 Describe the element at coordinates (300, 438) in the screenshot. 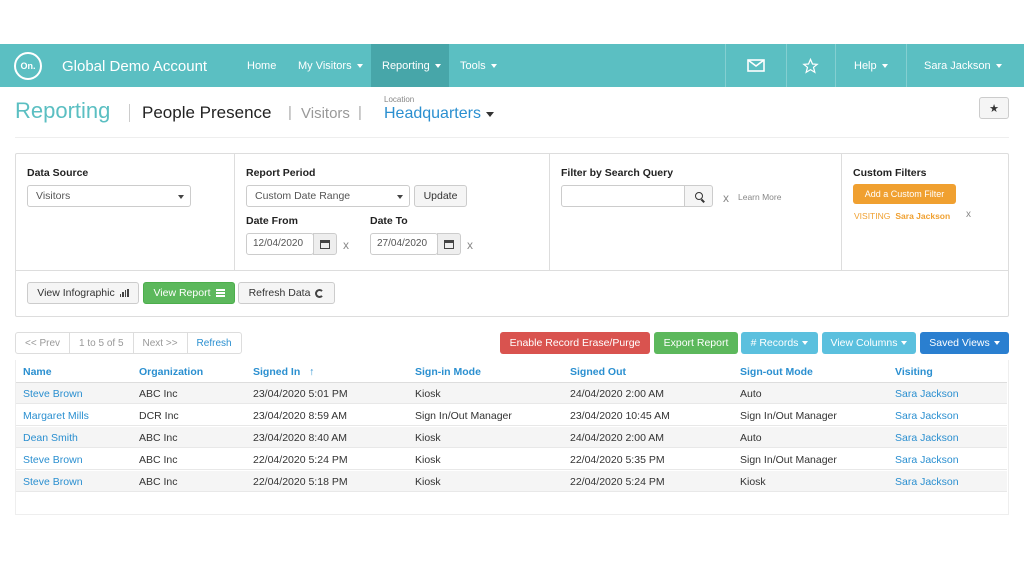

I see `signed-in-cell: 23/04/2020 8:40 AM` at that location.